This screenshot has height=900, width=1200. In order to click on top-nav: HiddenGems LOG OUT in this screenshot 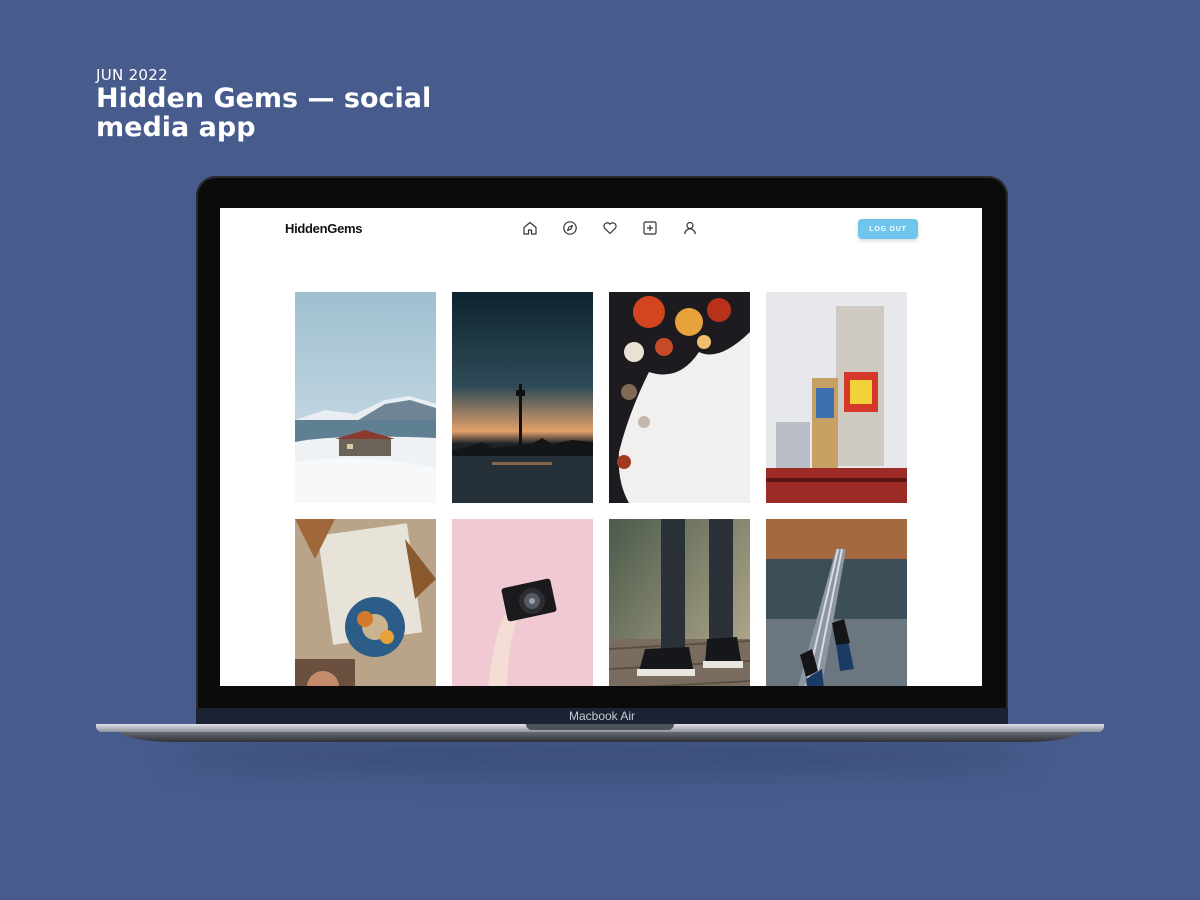, I will do `click(601, 231)`.